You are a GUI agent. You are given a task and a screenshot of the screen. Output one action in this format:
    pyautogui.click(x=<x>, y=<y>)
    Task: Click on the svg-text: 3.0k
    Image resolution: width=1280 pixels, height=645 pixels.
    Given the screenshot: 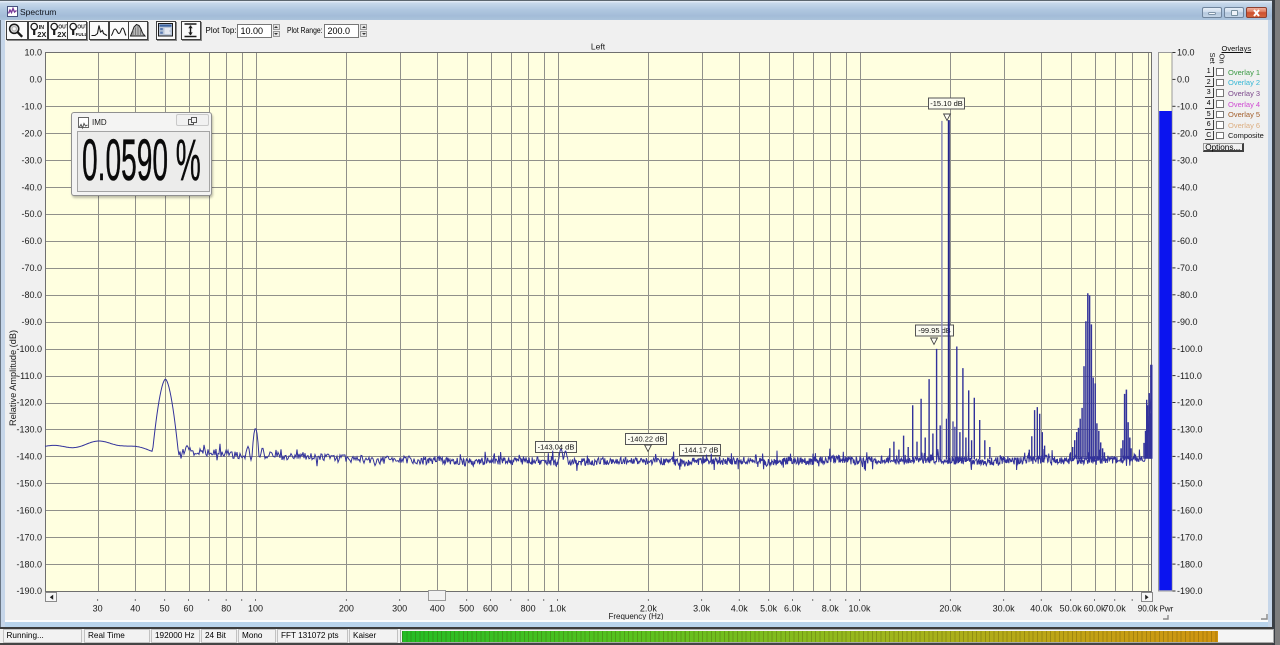 What is the action you would take?
    pyautogui.click(x=702, y=609)
    